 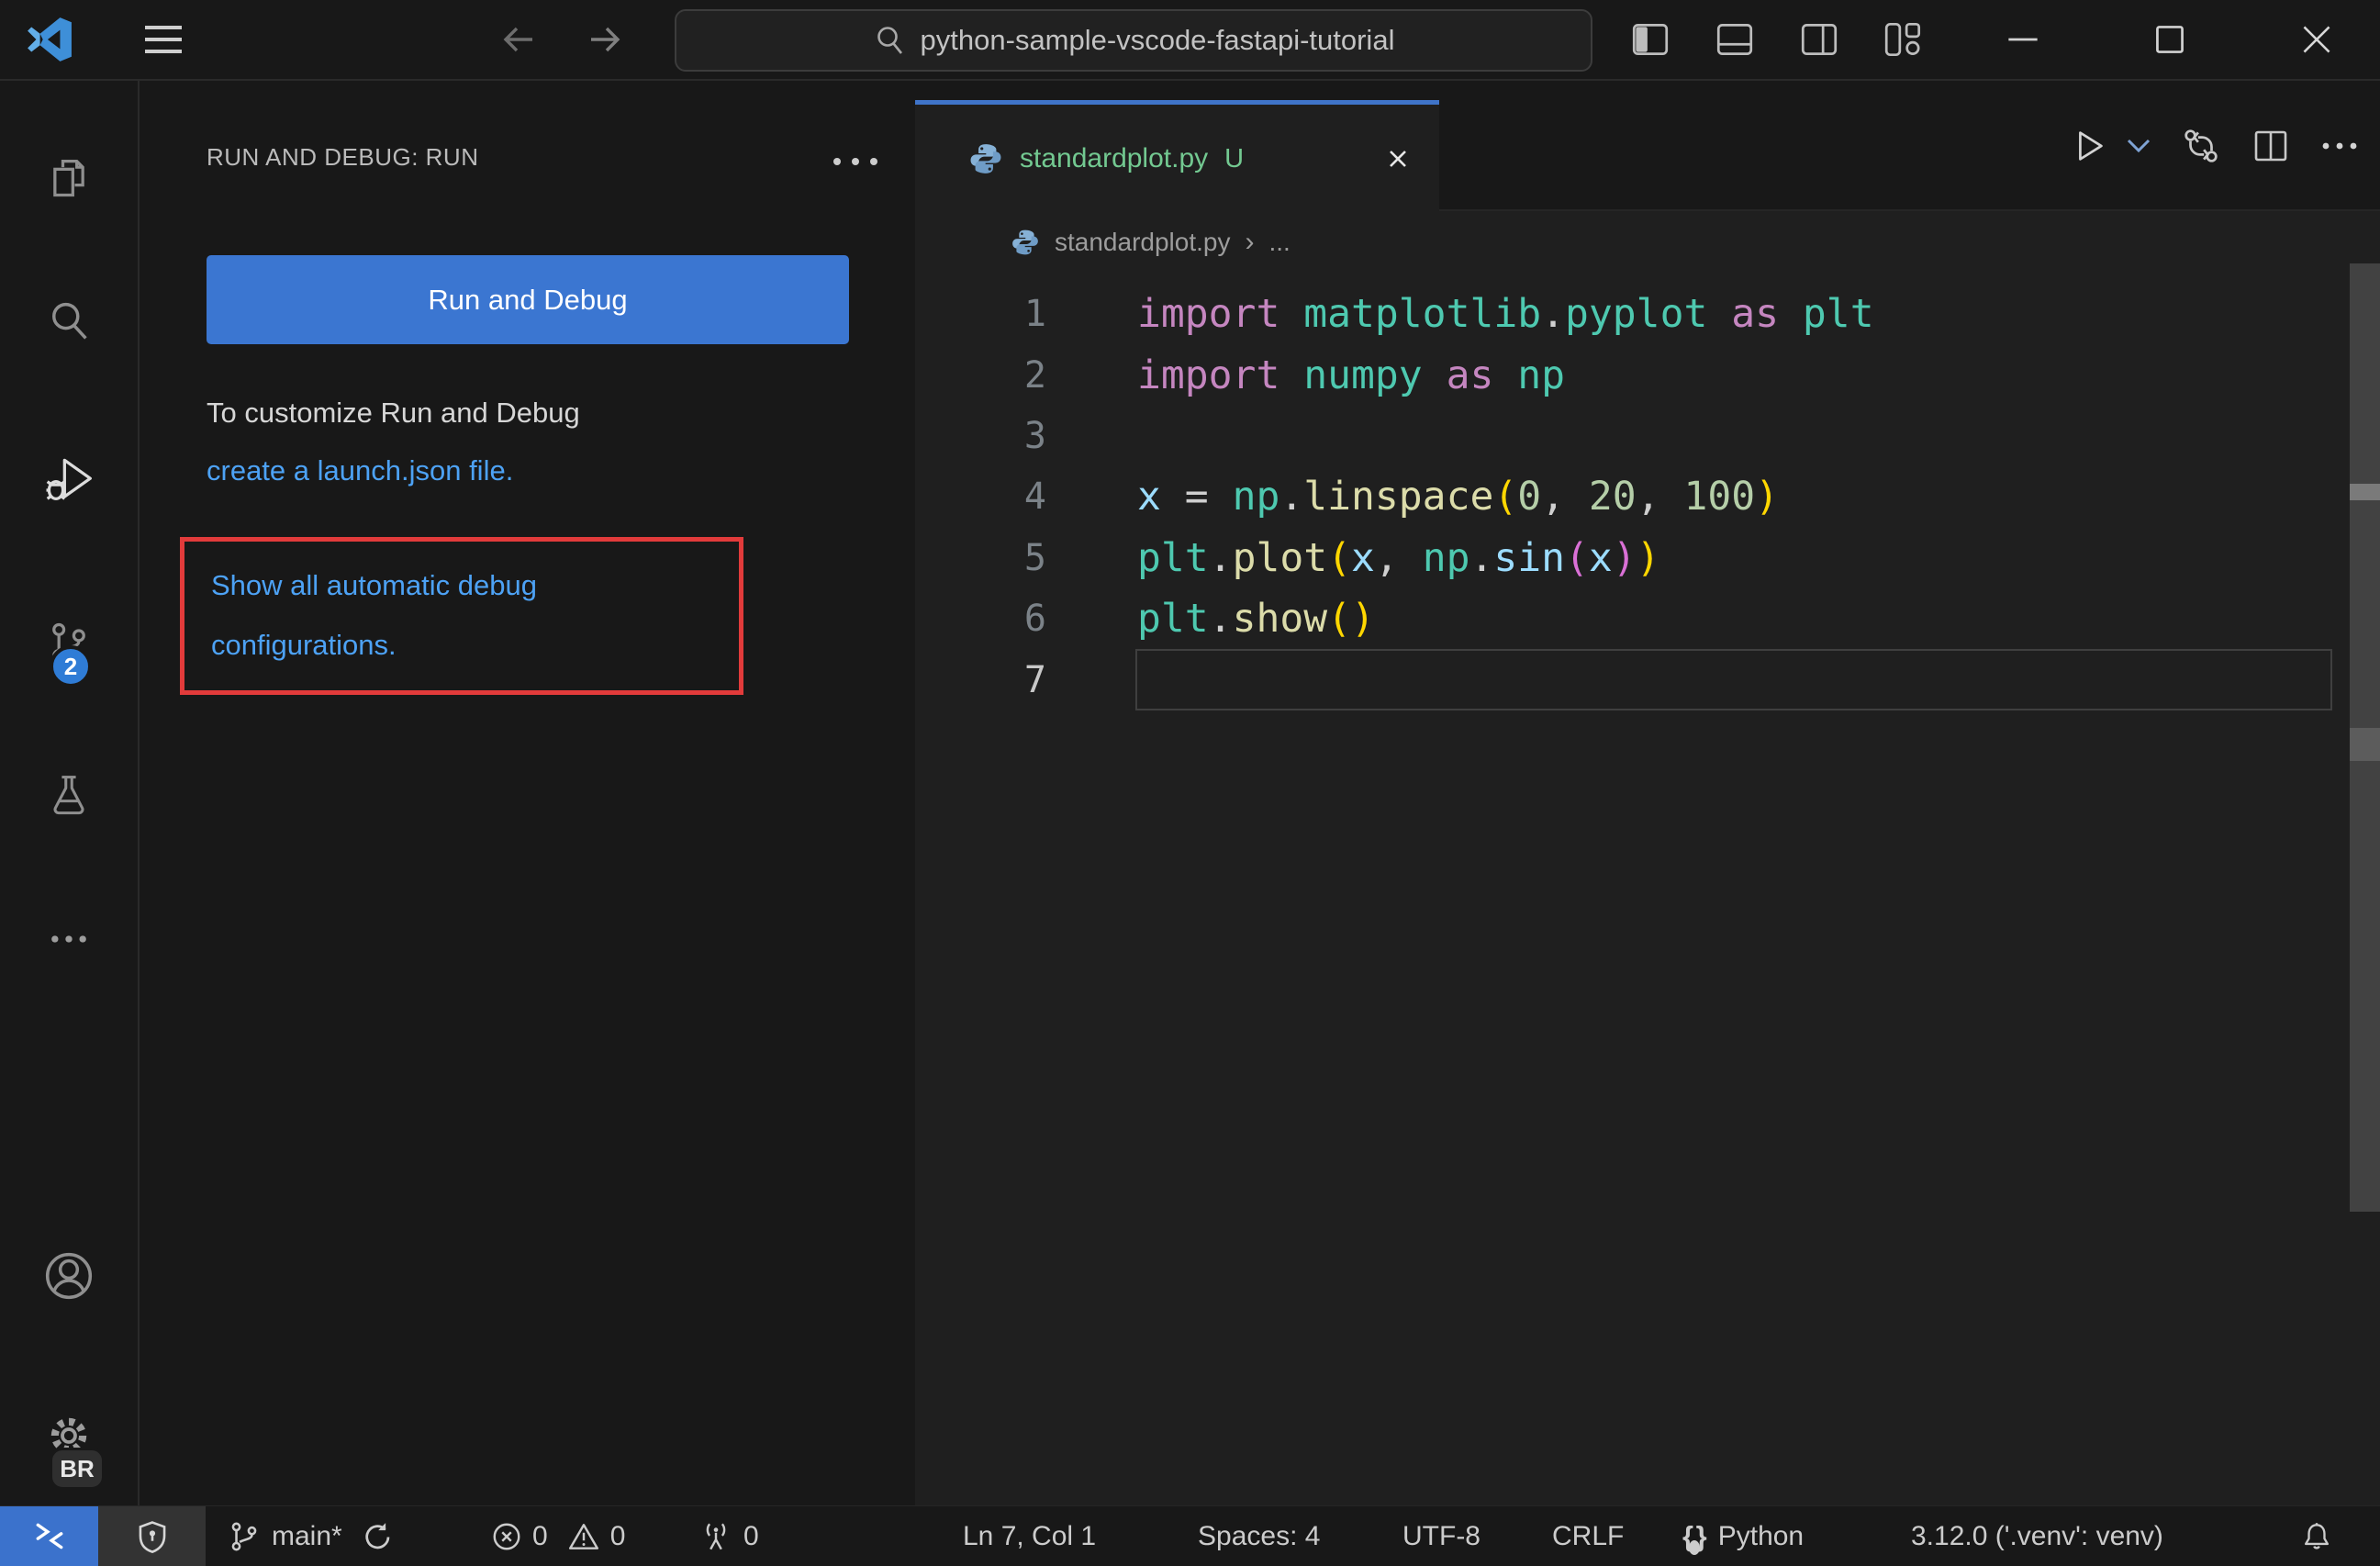 What do you see at coordinates (1034, 557) in the screenshot?
I see `line-number: 5` at bounding box center [1034, 557].